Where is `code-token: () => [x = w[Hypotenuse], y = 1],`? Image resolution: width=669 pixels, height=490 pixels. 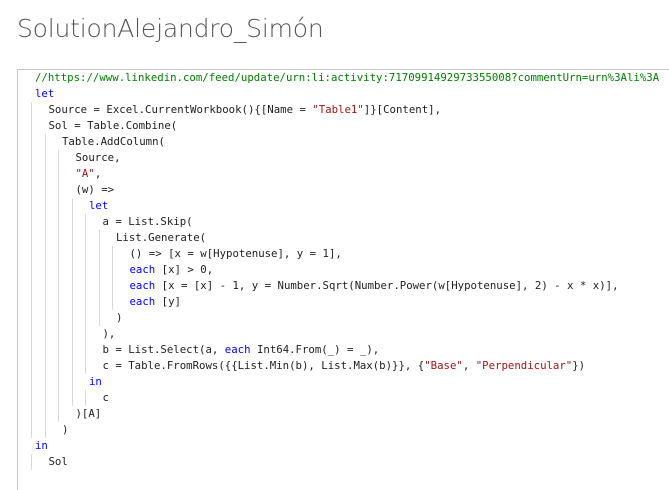 code-token: () => [x = w[Hypotenuse], y = 1], is located at coordinates (235, 253).